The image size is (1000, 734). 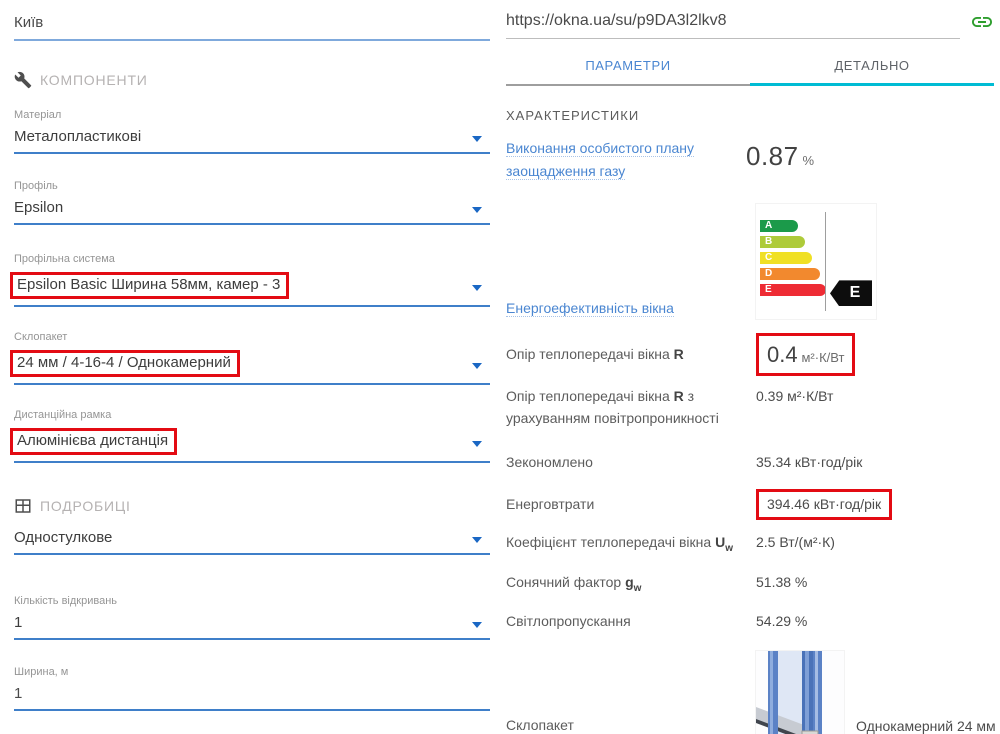 What do you see at coordinates (875, 584) in the screenshot?
I see `row-value: 51.38 %` at bounding box center [875, 584].